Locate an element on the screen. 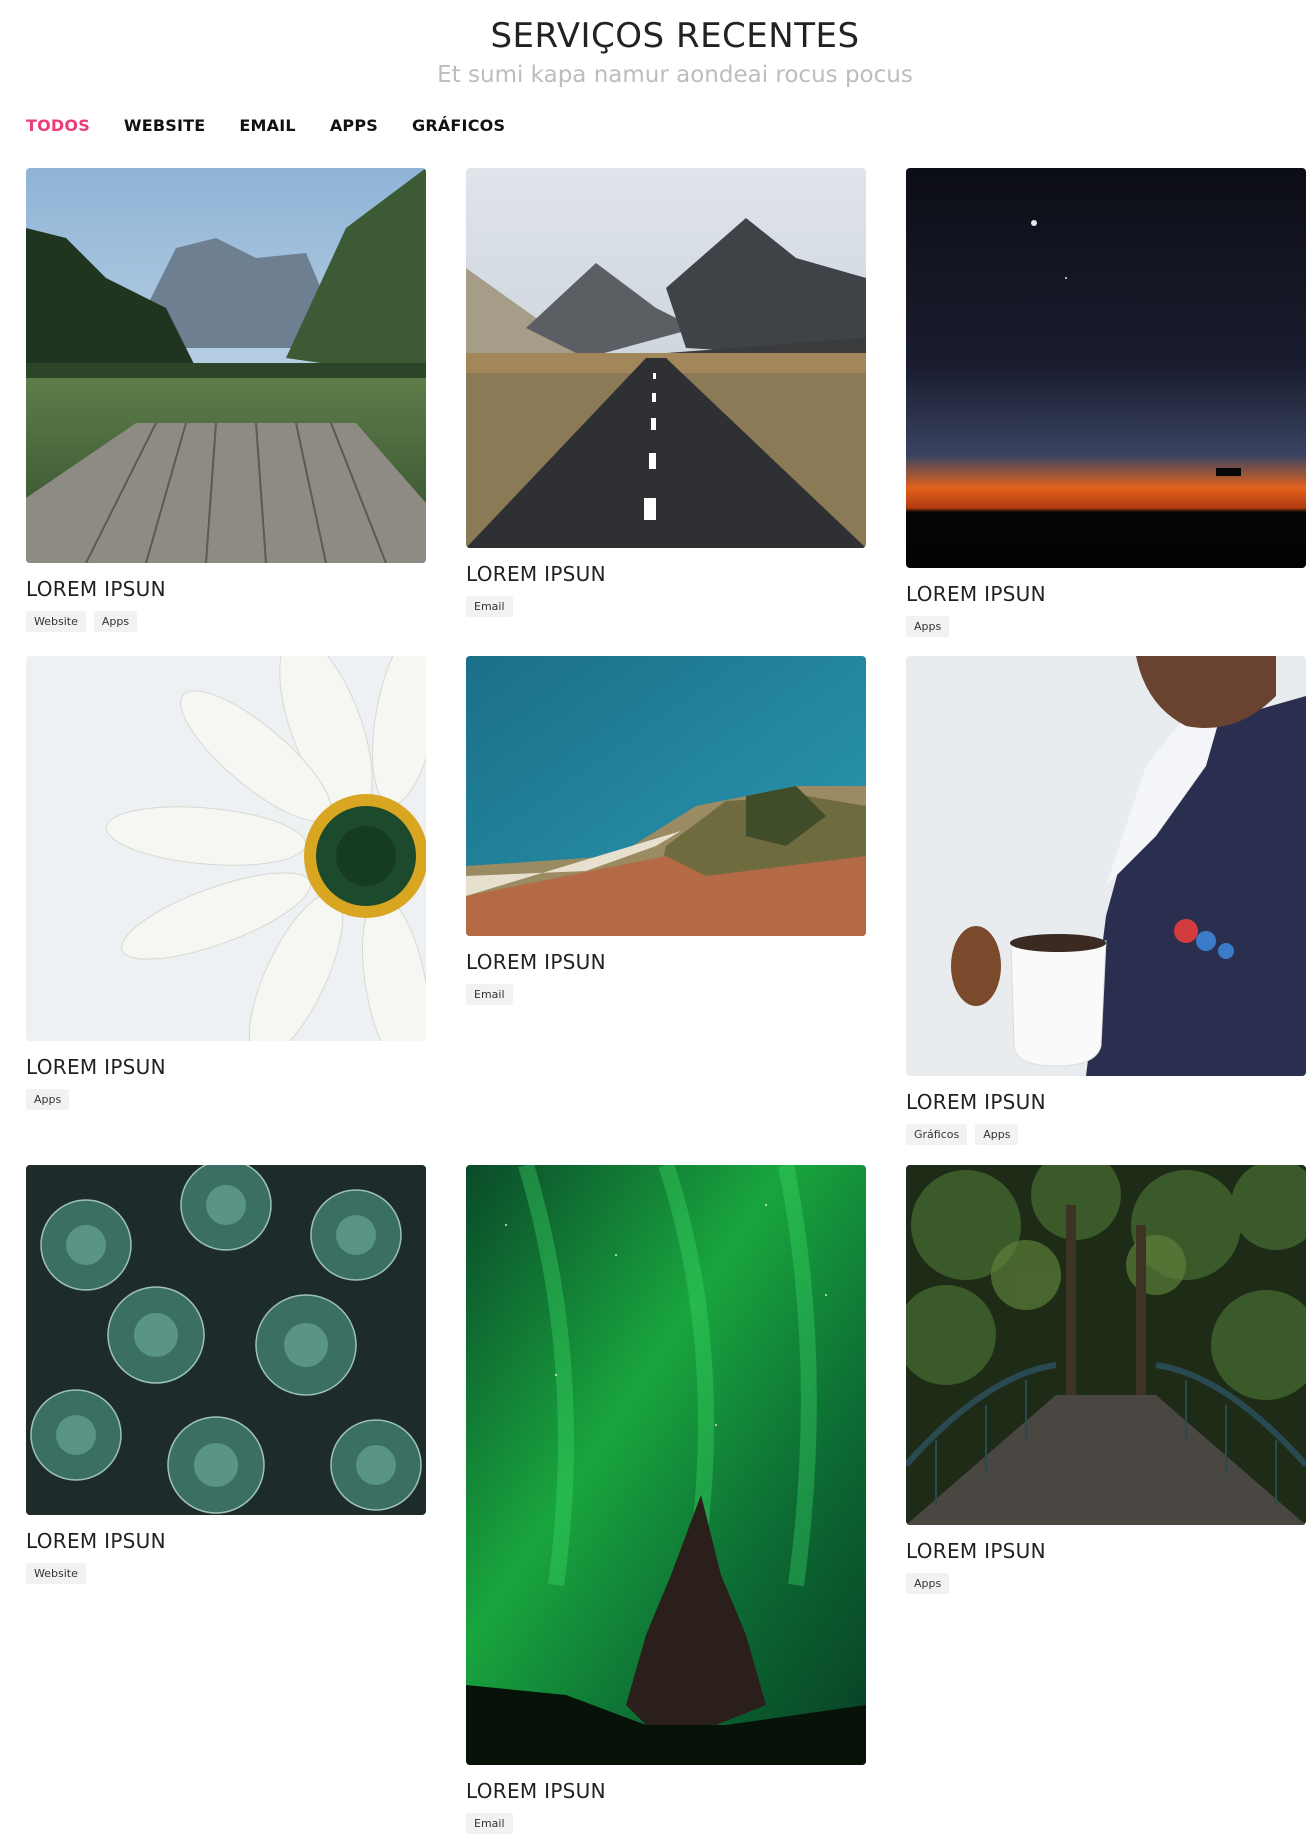  lake-dock-image is located at coordinates (226, 365).